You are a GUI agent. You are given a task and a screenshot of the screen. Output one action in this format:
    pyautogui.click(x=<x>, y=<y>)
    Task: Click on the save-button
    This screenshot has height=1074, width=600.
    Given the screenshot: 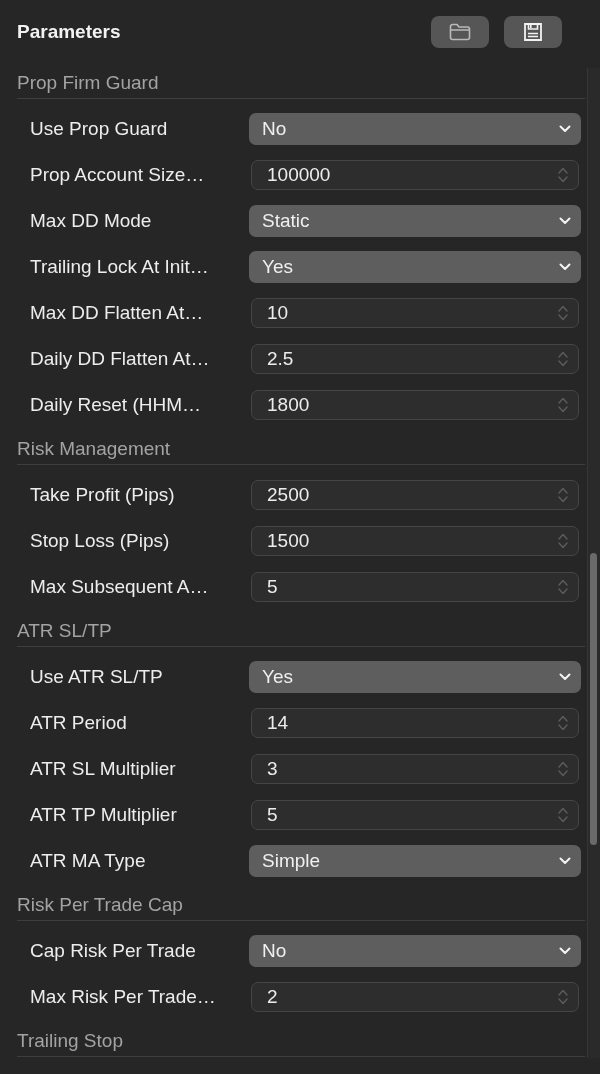 What is the action you would take?
    pyautogui.click(x=533, y=32)
    